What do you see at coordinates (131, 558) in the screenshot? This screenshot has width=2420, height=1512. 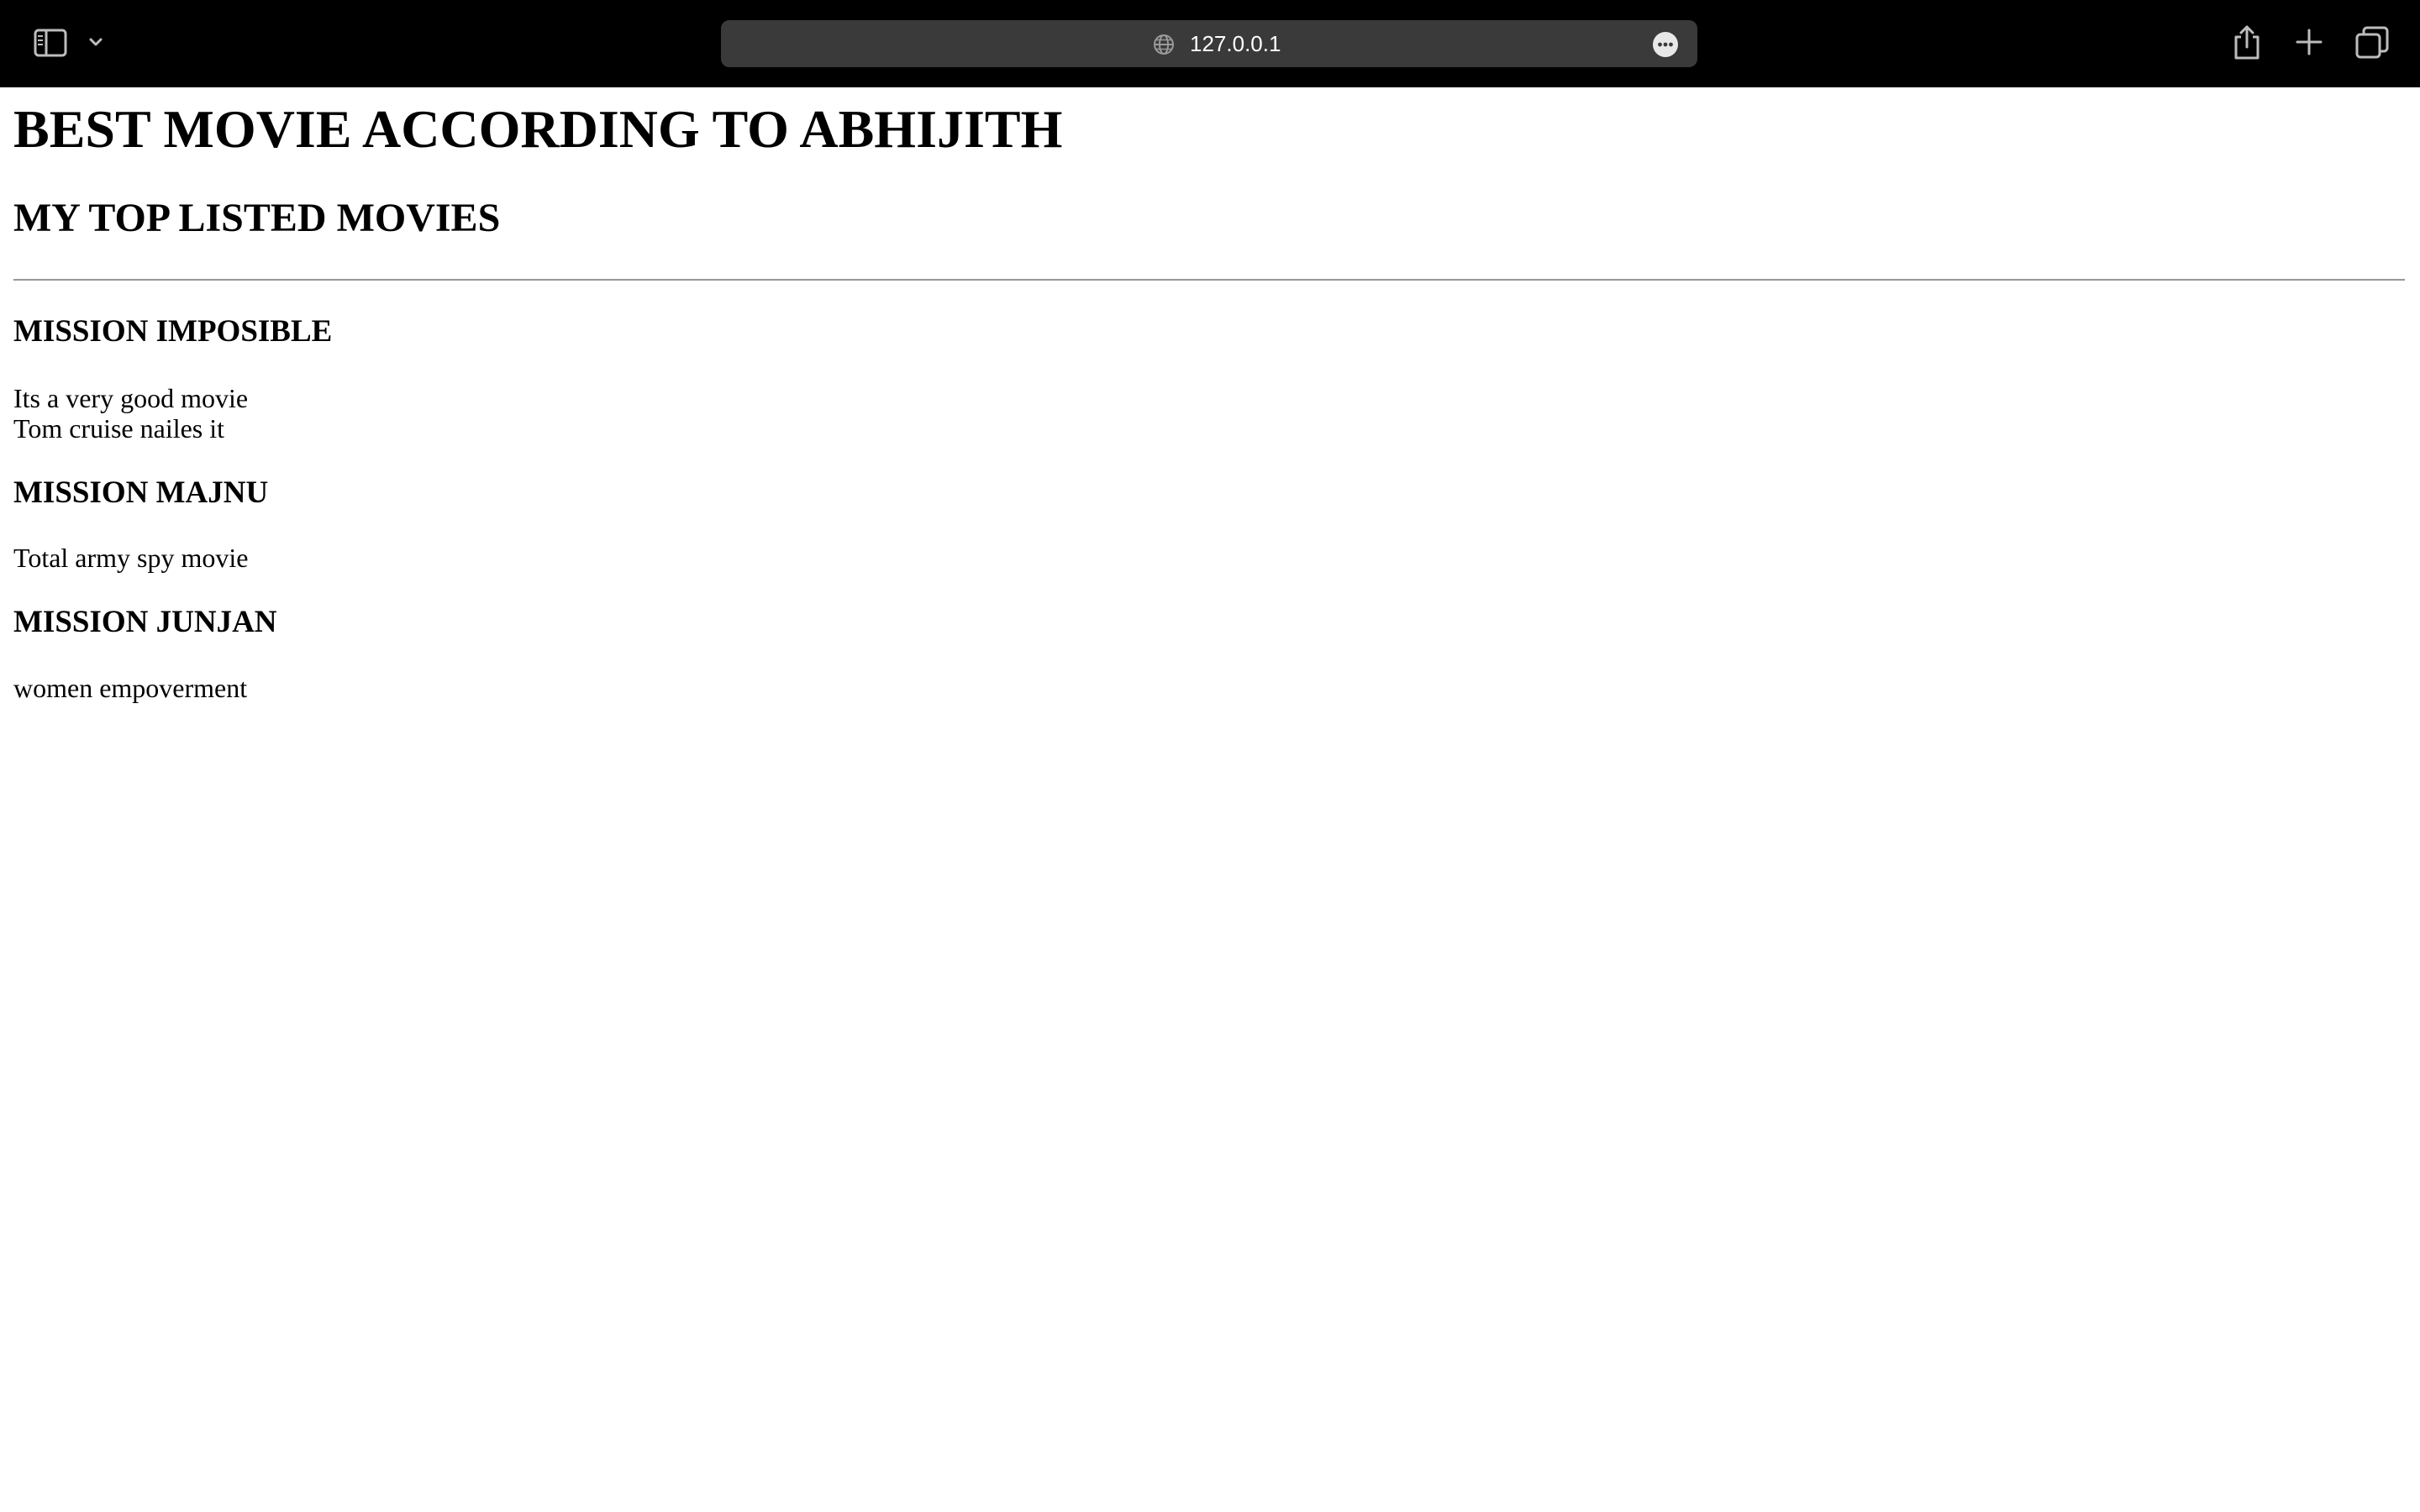 I see `movie-description: Total army spy movie` at bounding box center [131, 558].